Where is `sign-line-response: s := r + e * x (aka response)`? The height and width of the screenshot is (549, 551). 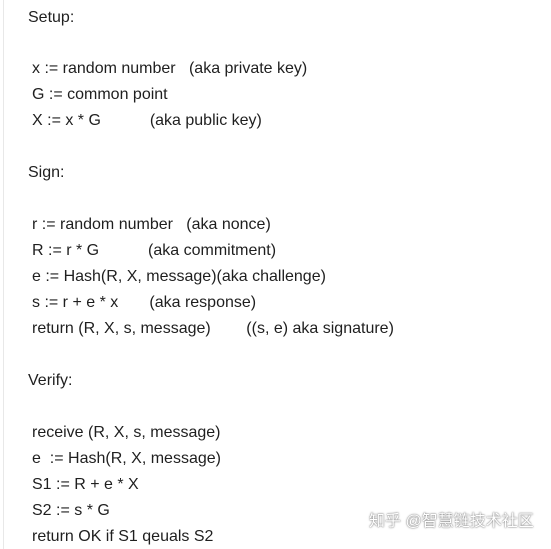 sign-line-response: s := r + e * x (aka response) is located at coordinates (144, 302).